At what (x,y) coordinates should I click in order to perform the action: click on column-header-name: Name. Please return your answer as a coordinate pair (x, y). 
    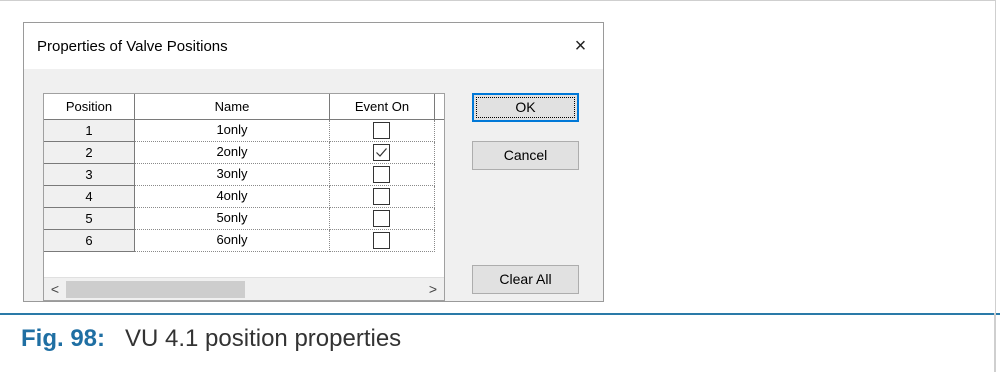
    Looking at the image, I should click on (232, 106).